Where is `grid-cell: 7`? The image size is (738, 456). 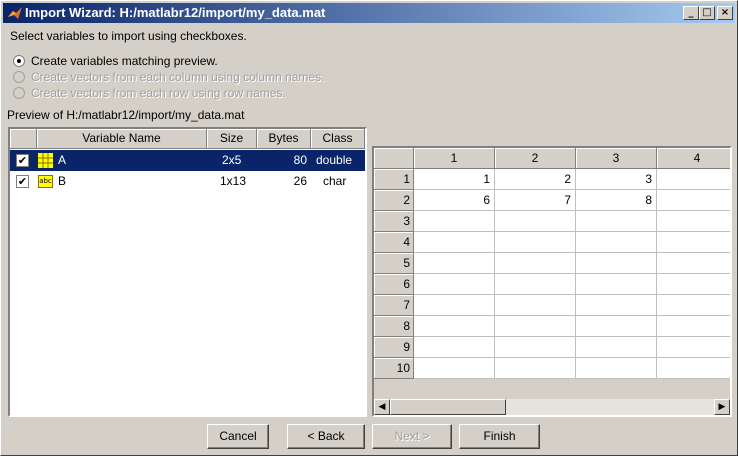 grid-cell: 7 is located at coordinates (535, 200).